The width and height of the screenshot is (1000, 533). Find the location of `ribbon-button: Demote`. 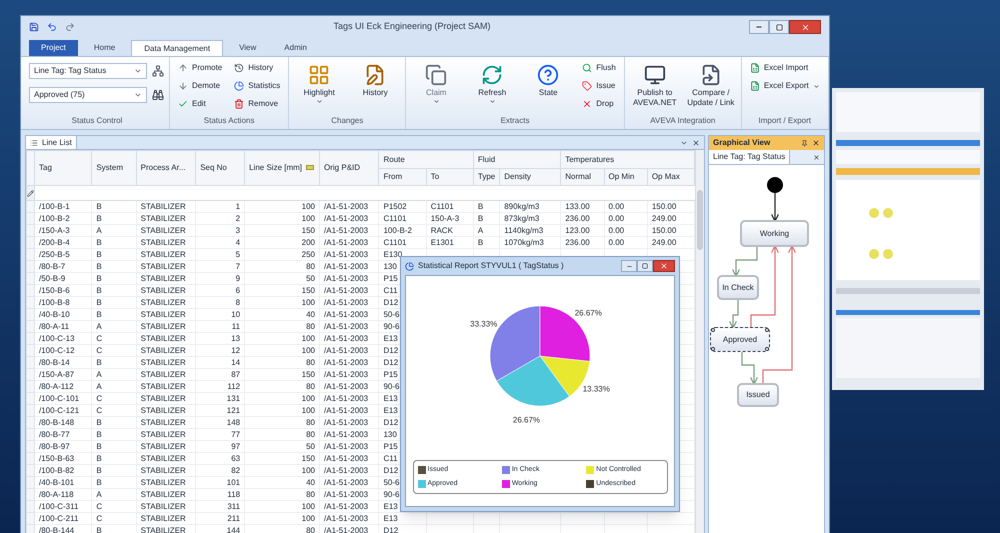

ribbon-button: Demote is located at coordinates (200, 86).